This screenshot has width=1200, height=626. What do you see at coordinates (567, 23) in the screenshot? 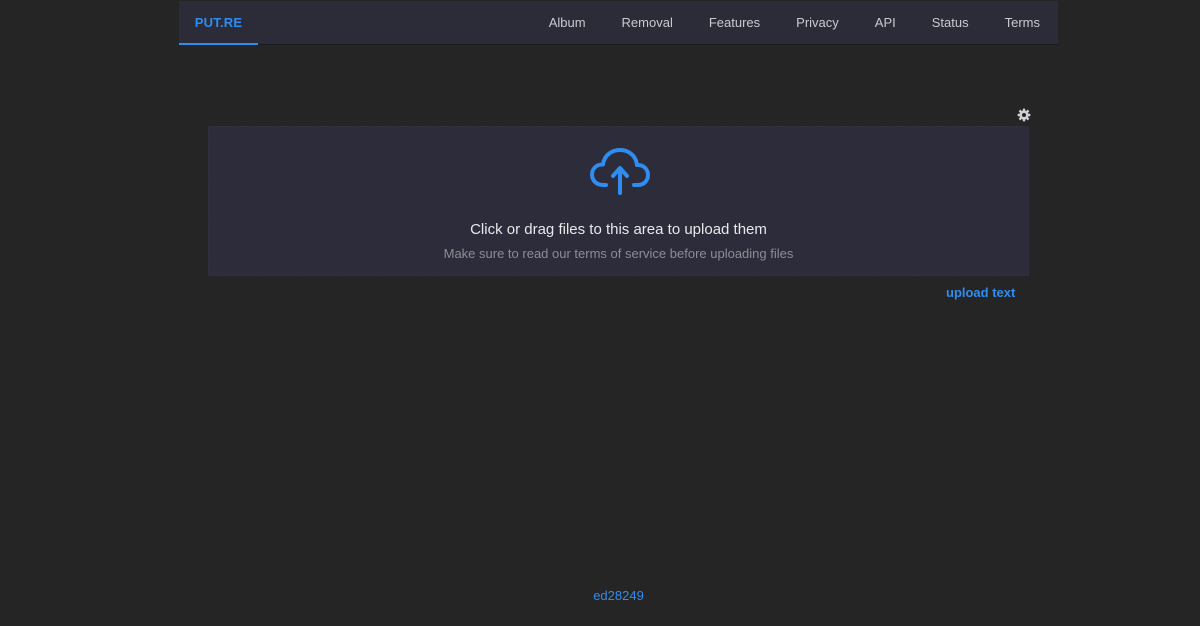
I see `nav-album-link: Album` at bounding box center [567, 23].